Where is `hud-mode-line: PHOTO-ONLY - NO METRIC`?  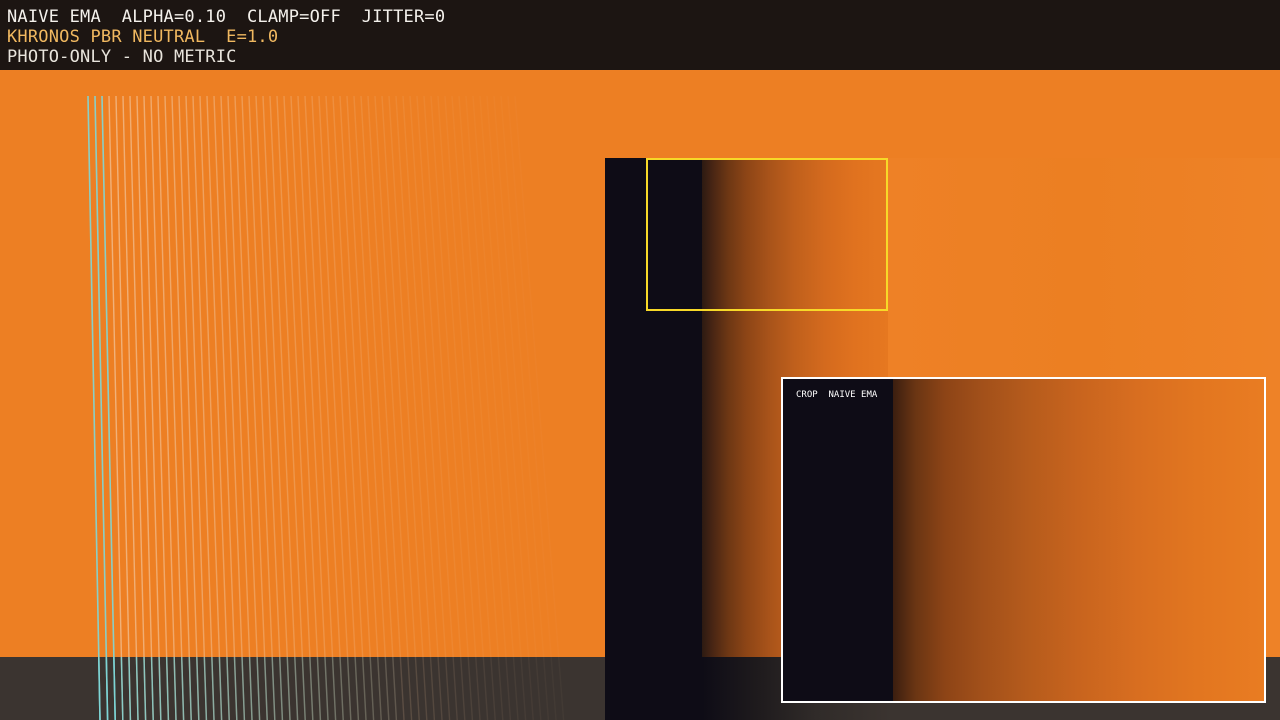
hud-mode-line: PHOTO-ONLY - NO METRIC is located at coordinates (122, 57).